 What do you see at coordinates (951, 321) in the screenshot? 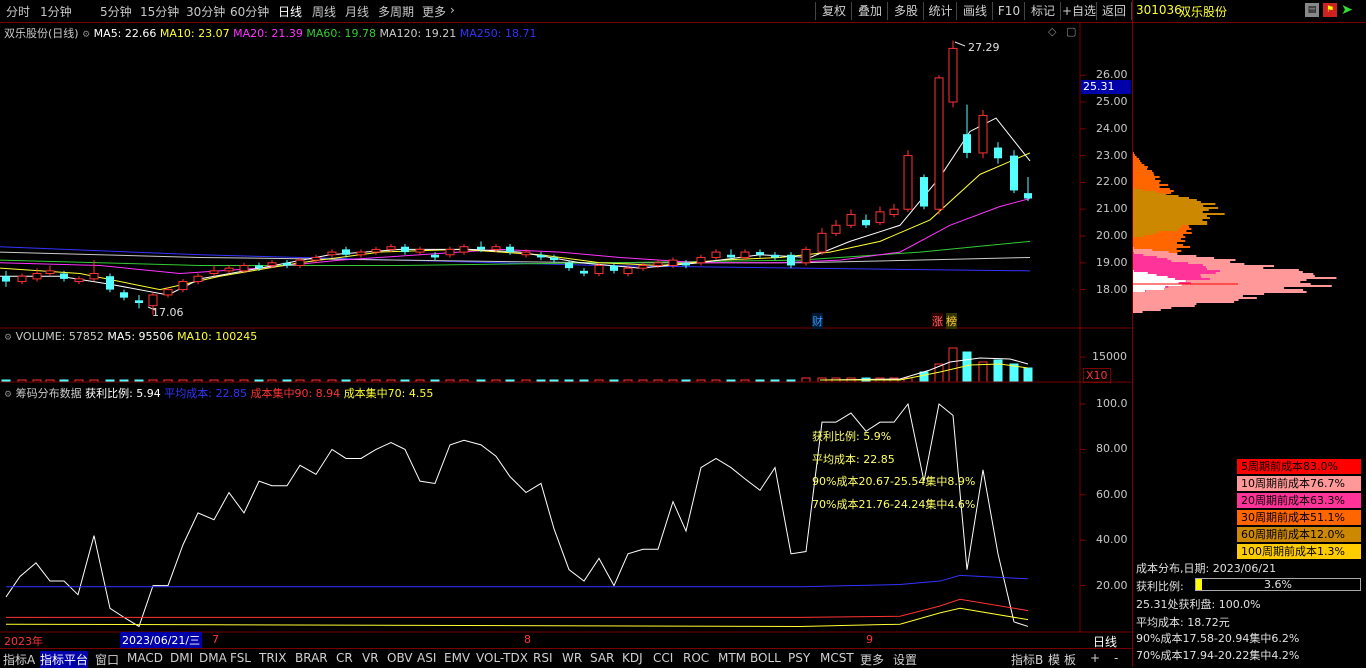
I see `rank-marker: 榜` at bounding box center [951, 321].